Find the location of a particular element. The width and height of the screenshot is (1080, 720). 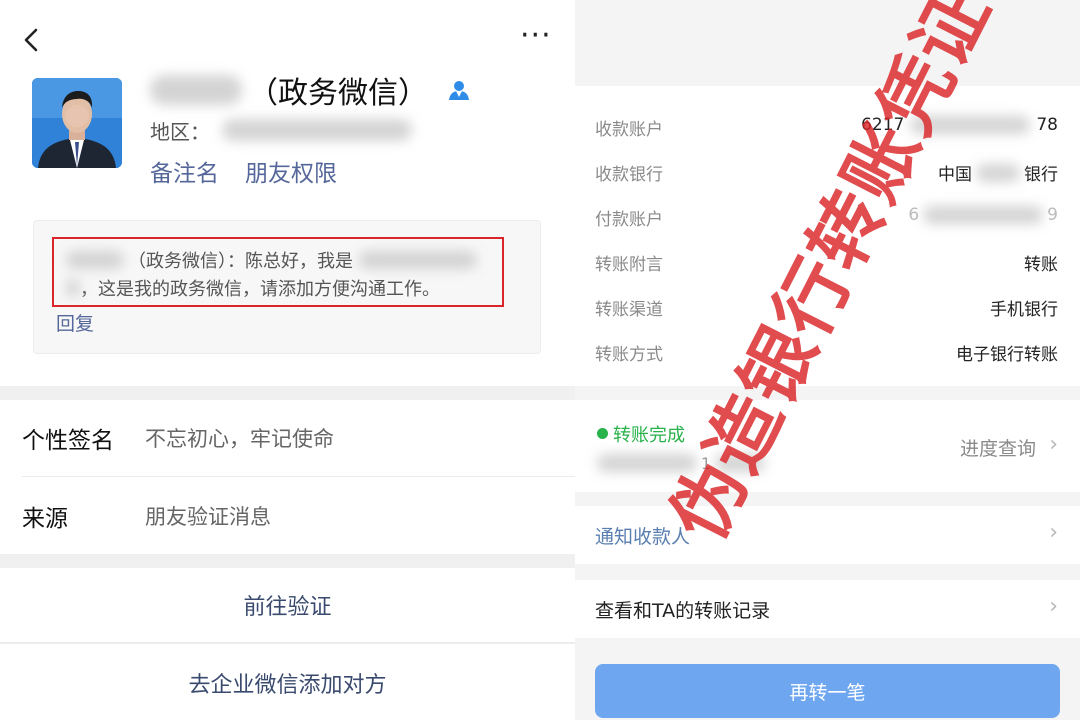

detail-row-channel: 转账渠道 手机银行 is located at coordinates (827, 307).